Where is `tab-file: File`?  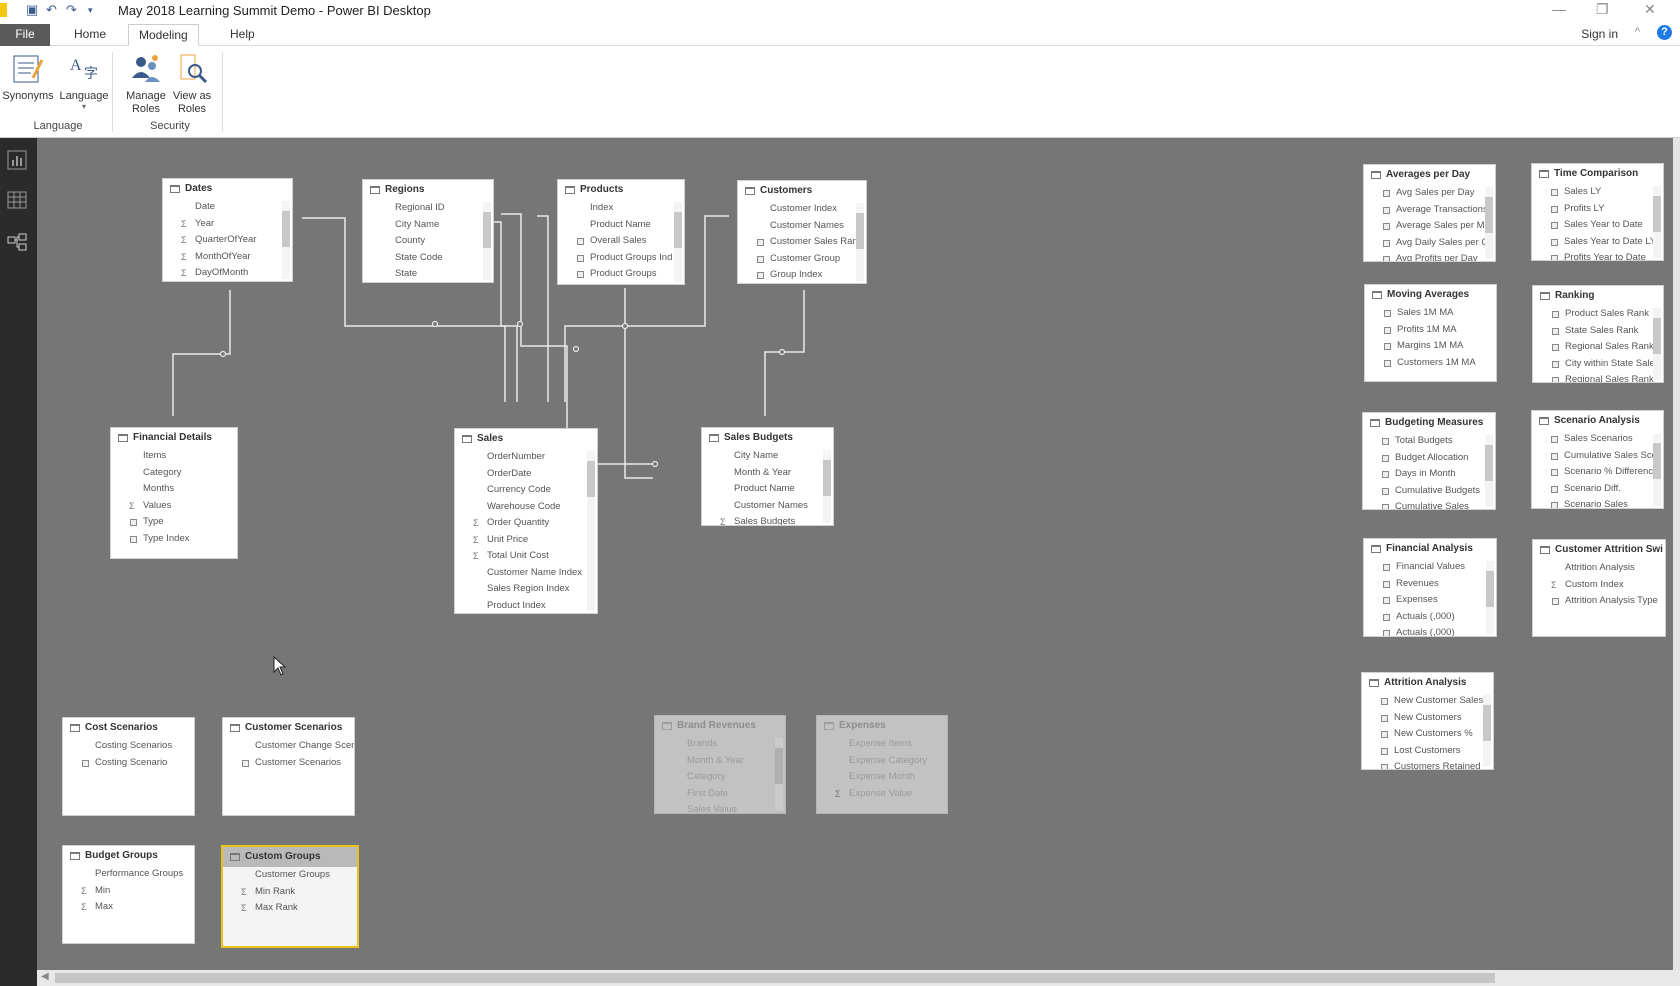
tab-file: File is located at coordinates (25, 35).